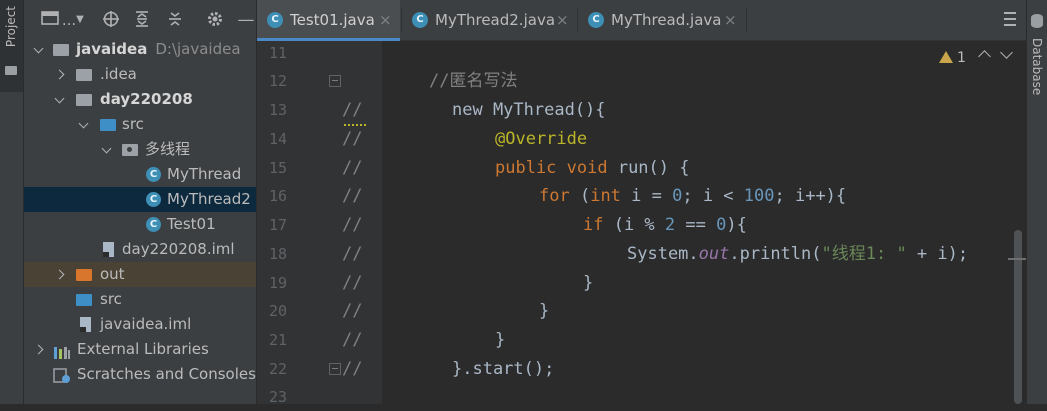 The height and width of the screenshot is (411, 1047). I want to click on warnings-indicator: 1, so click(952, 58).